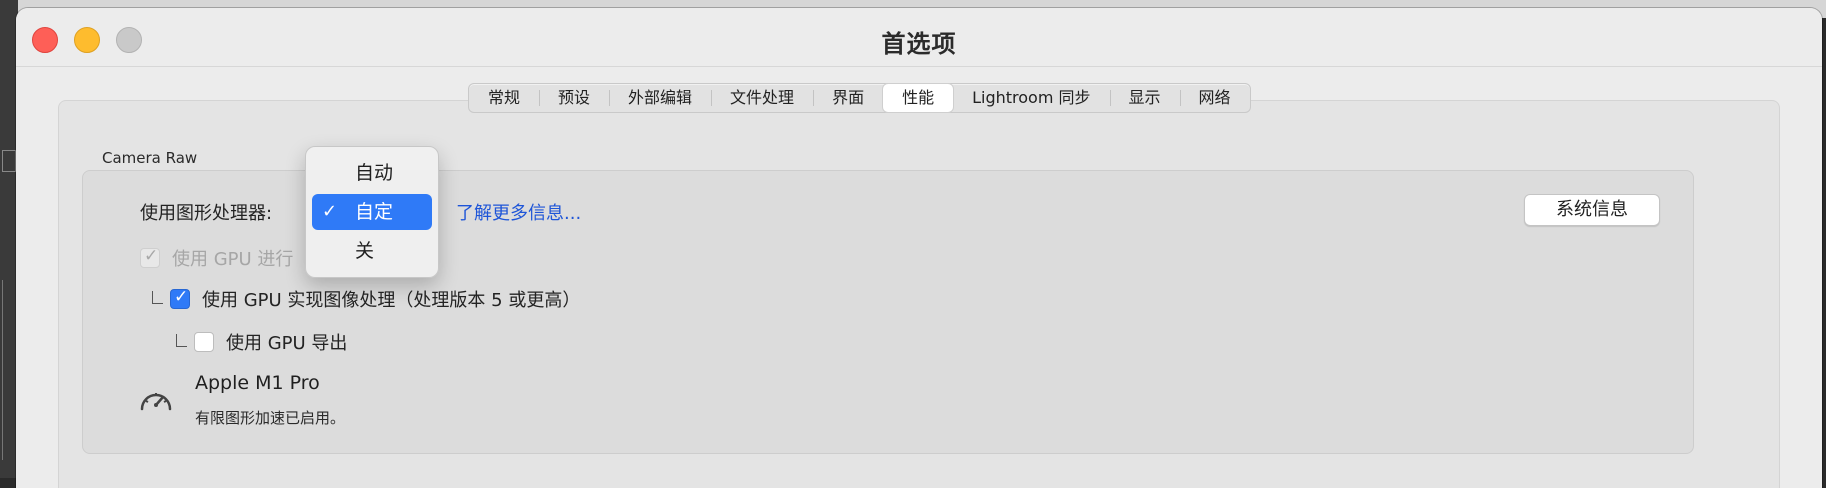  I want to click on tab-display: 显示, so click(1144, 98).